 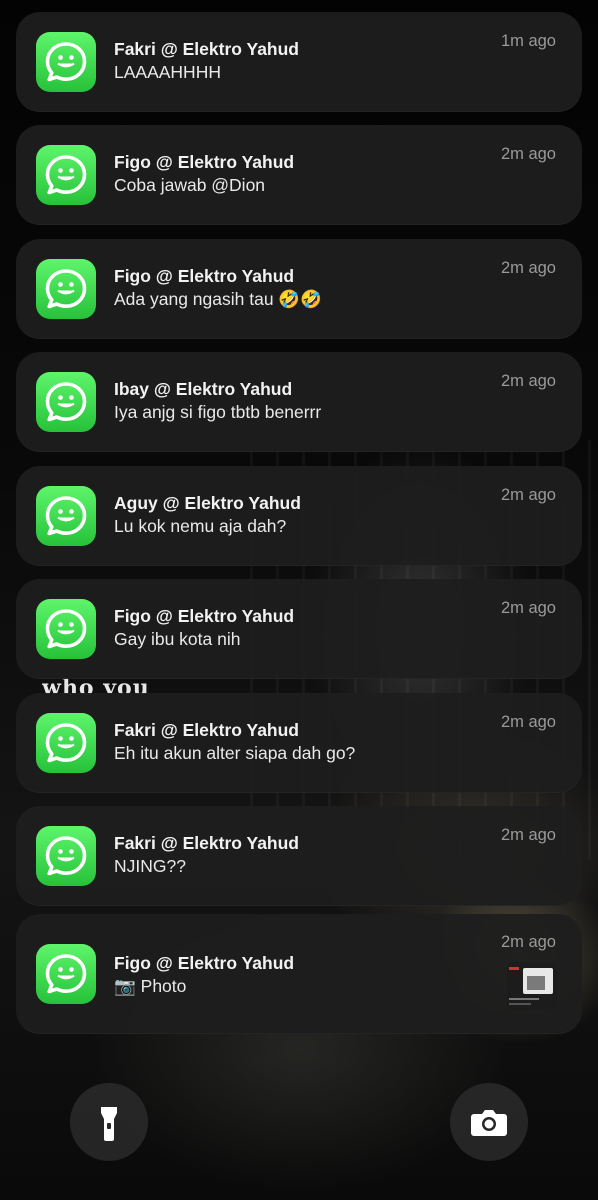 What do you see at coordinates (218, 412) in the screenshot?
I see `notification-message: Iya anjg si figo tbtb benerrr` at bounding box center [218, 412].